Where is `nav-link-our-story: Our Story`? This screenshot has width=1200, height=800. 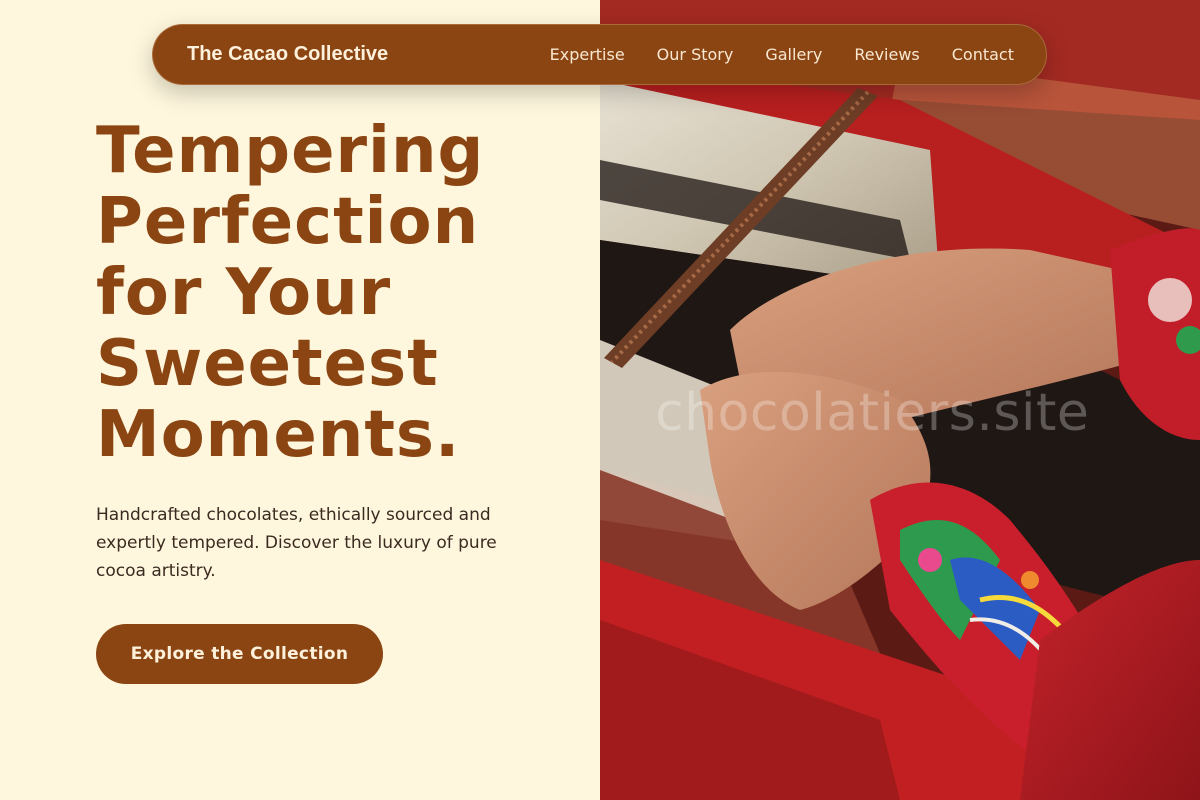 nav-link-our-story: Our Story is located at coordinates (695, 54).